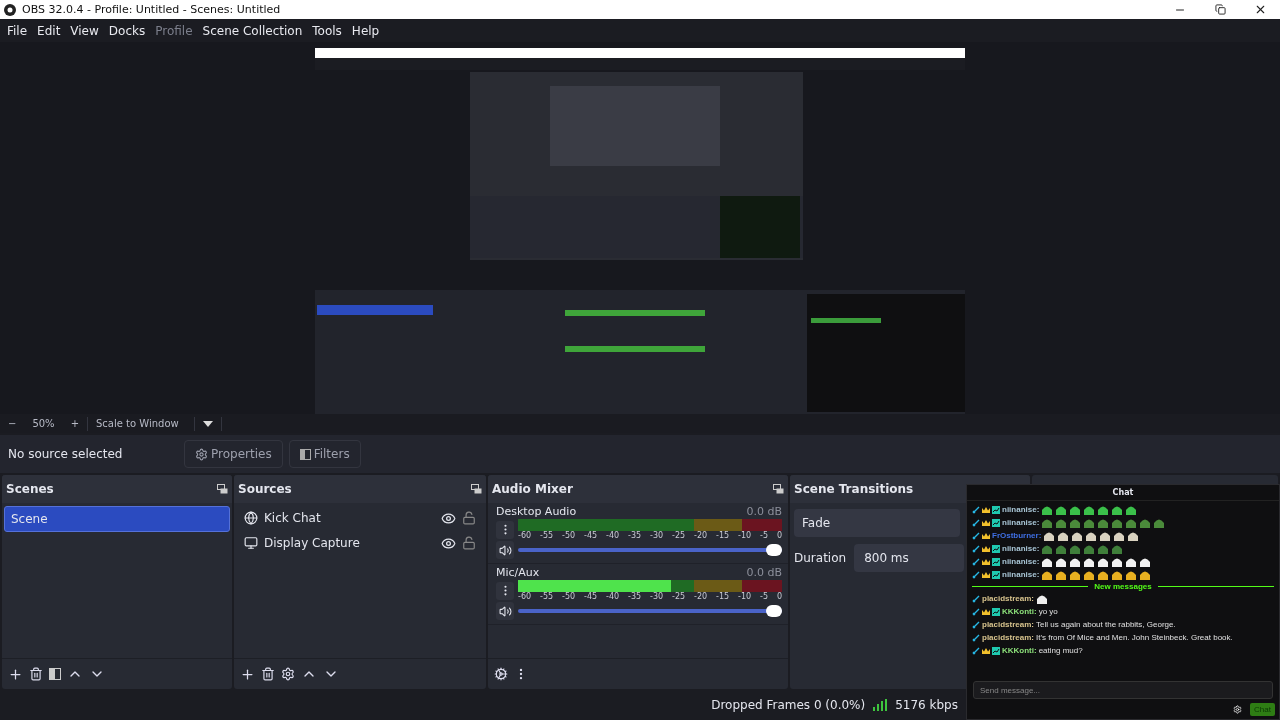 The height and width of the screenshot is (720, 1280). Describe the element at coordinates (288, 674) in the screenshot. I see `settings-icon` at that location.